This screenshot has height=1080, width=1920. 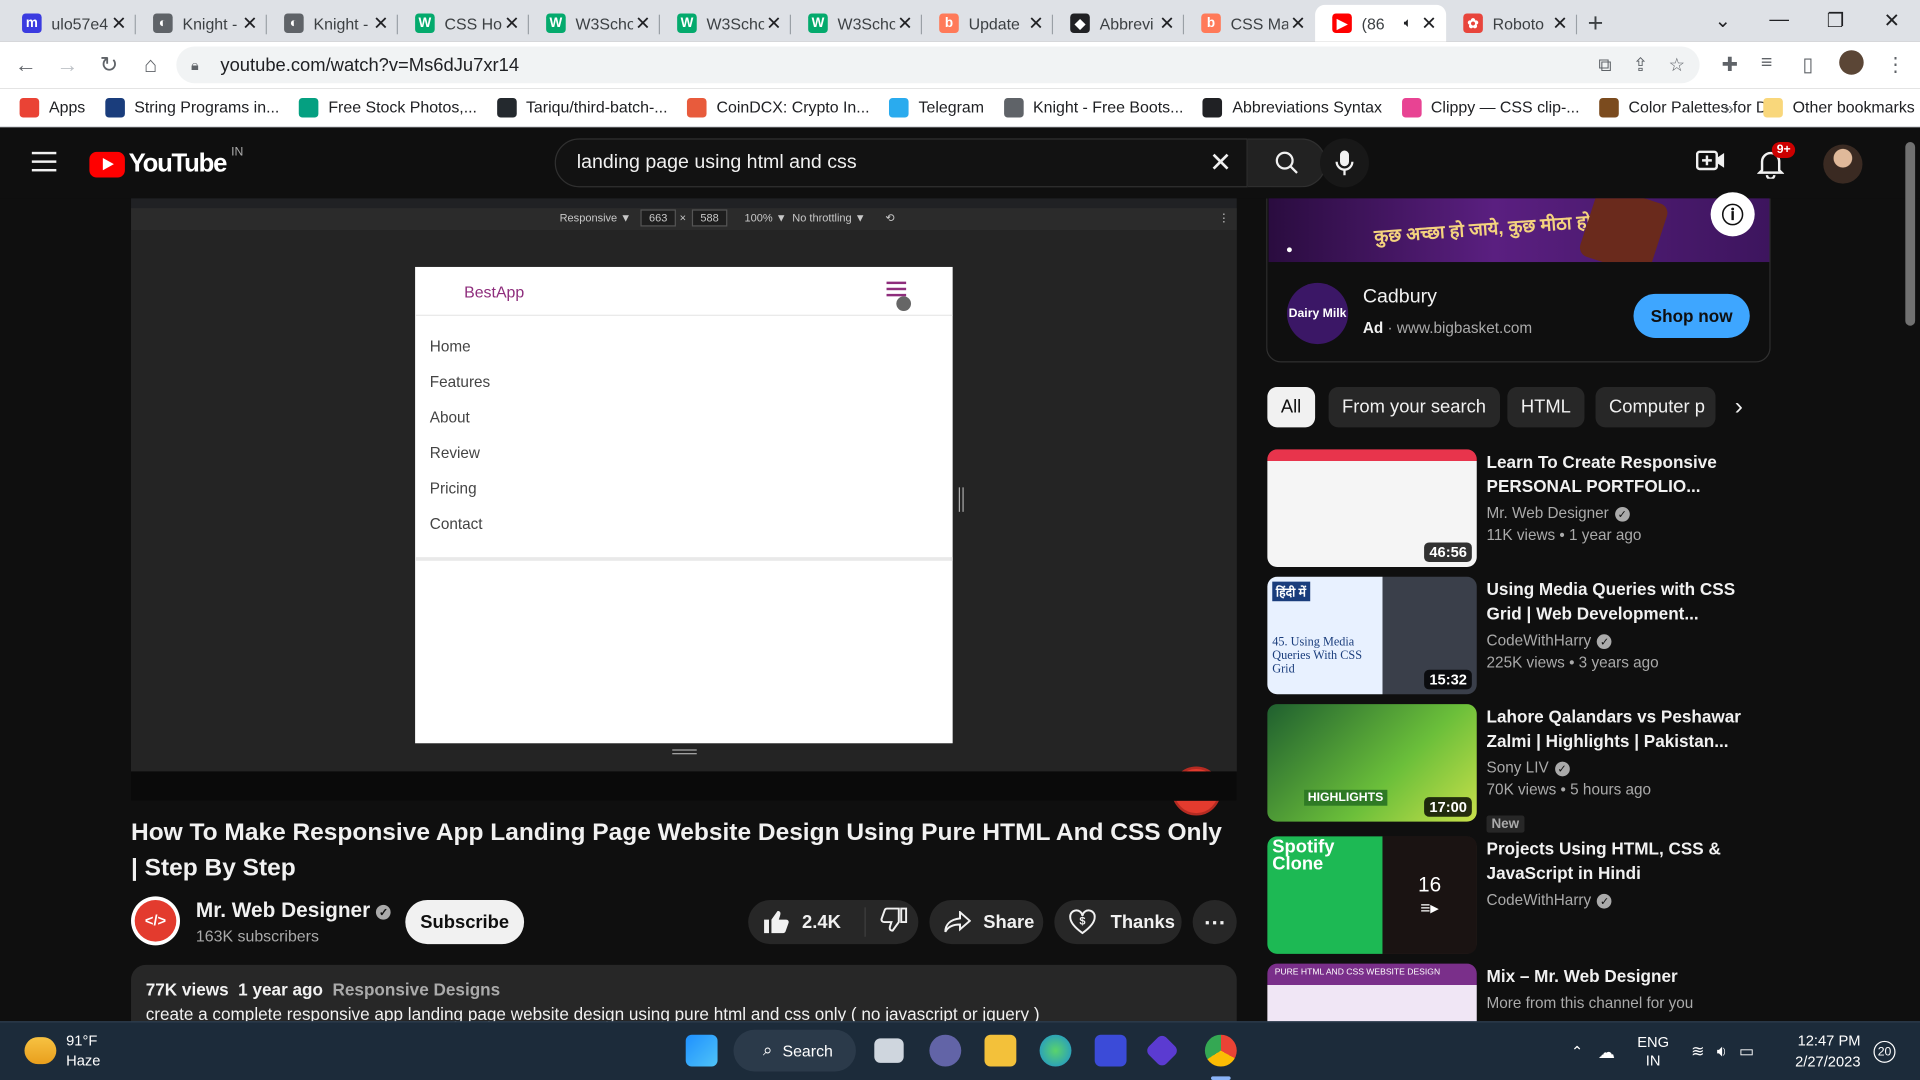 What do you see at coordinates (936, 107) in the screenshot?
I see `bookmark-item: Telegram` at bounding box center [936, 107].